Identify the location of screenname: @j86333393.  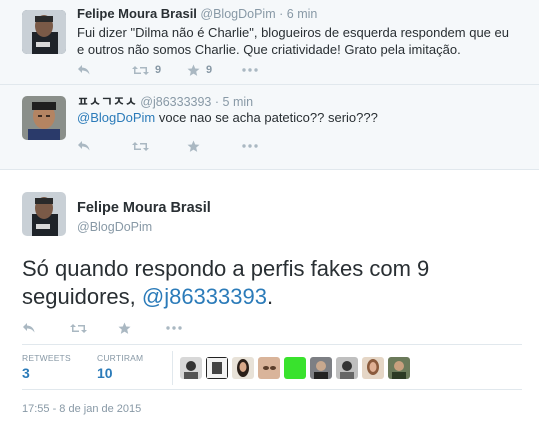
(175, 102).